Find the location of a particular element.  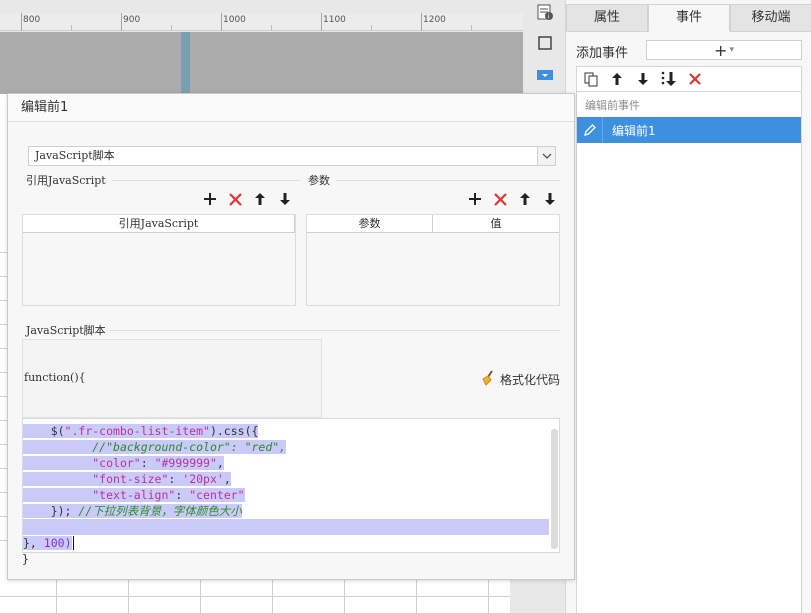

tab-properties: 属性 is located at coordinates (607, 18).